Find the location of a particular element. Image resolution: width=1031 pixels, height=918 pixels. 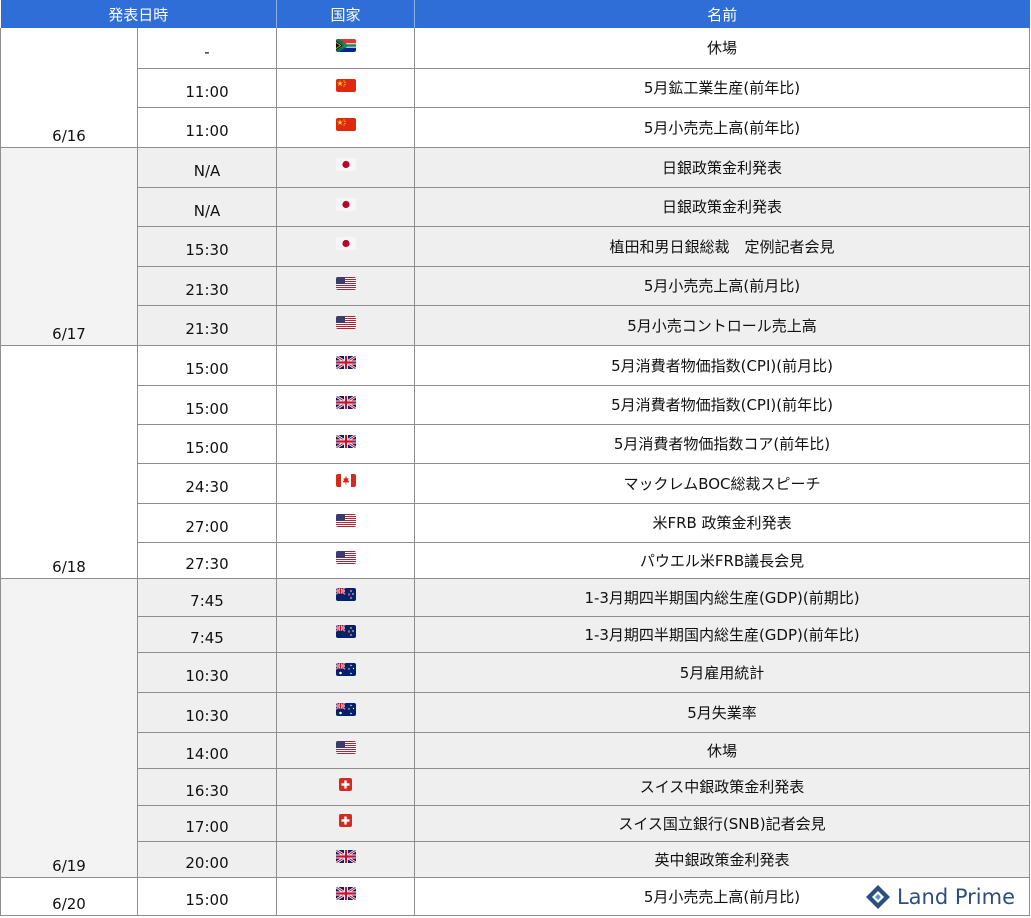

table-row: 15:00 5月消費者物価指数コア(前年比) is located at coordinates (516, 444).